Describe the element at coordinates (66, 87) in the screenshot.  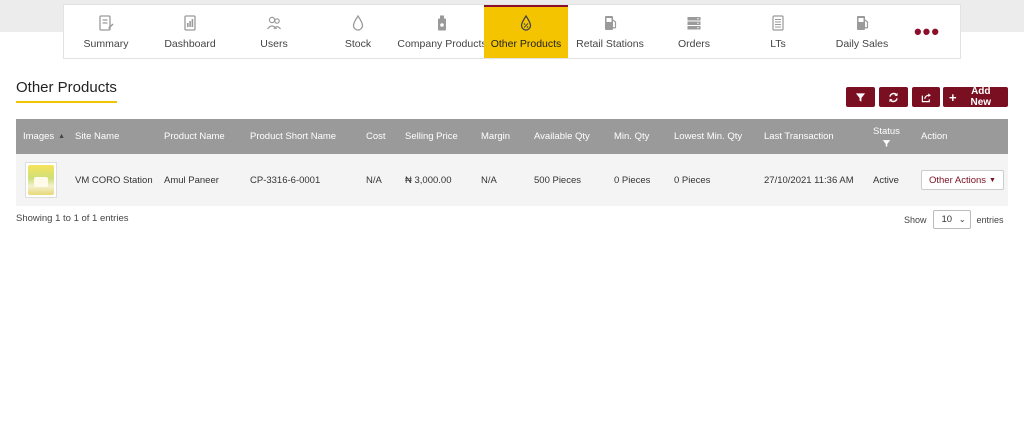
I see `page-title: Other Products` at that location.